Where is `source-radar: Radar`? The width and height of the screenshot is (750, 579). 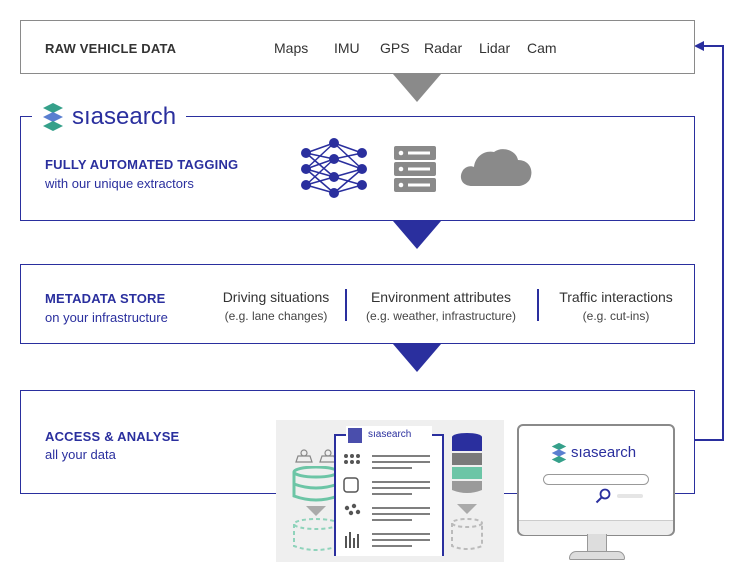
source-radar: Radar is located at coordinates (443, 48).